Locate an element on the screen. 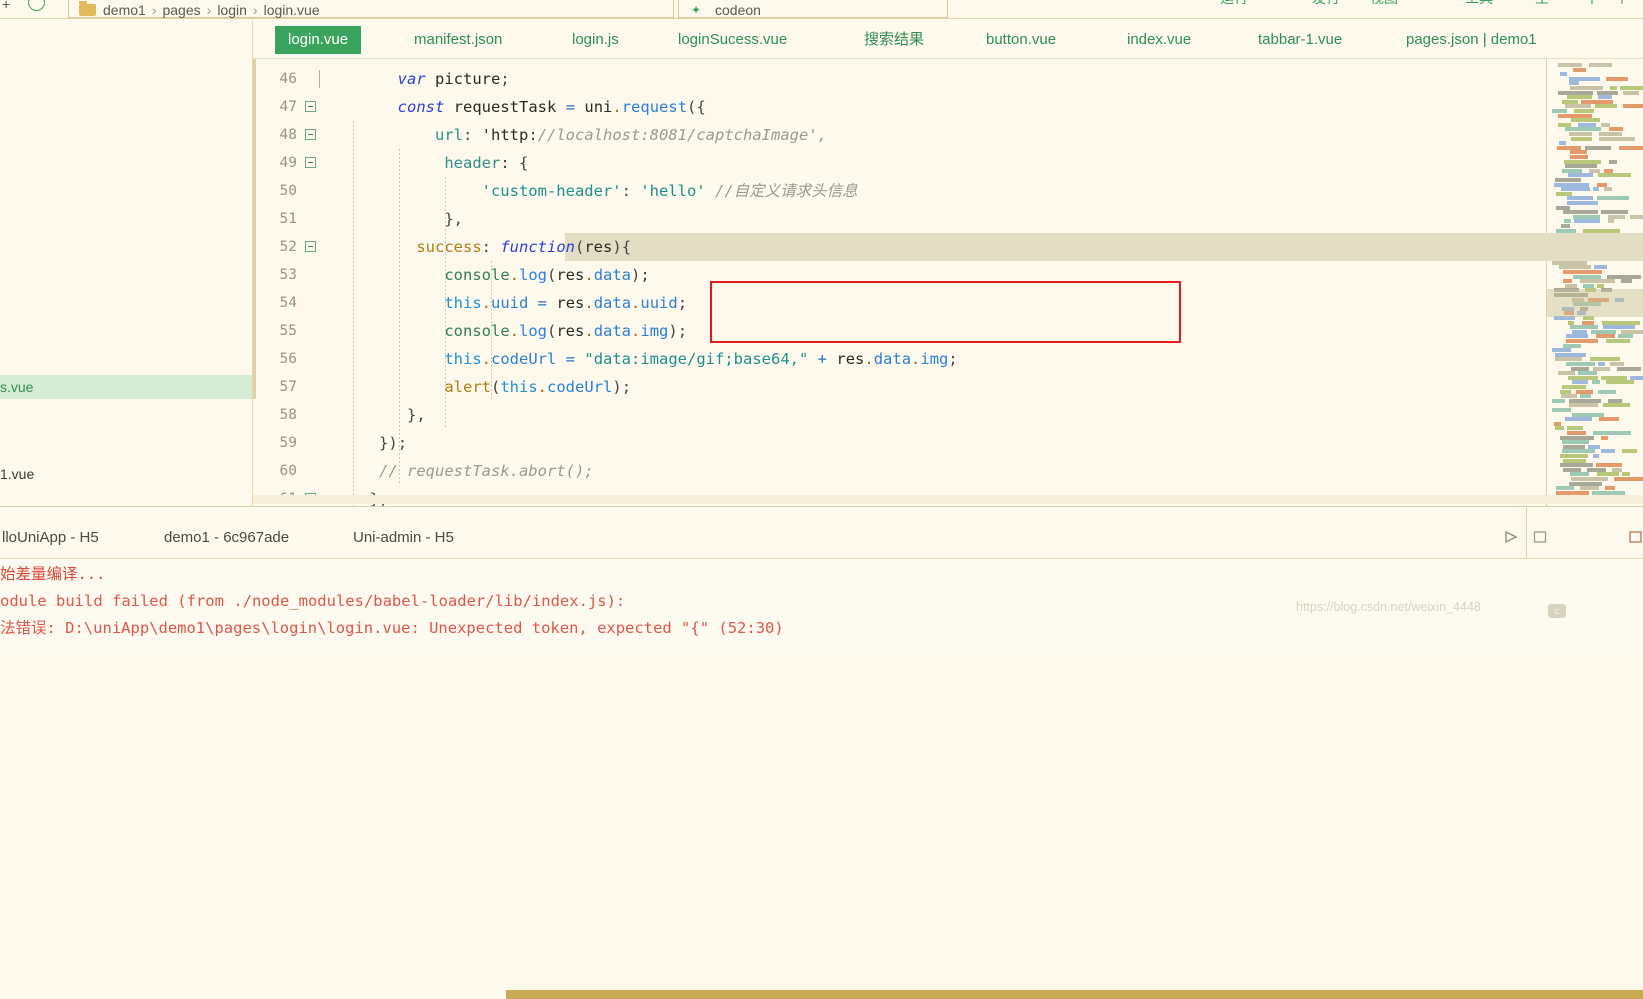  editor-tab-tabbar-1-vue: tabbar-1.vue is located at coordinates (1300, 40).